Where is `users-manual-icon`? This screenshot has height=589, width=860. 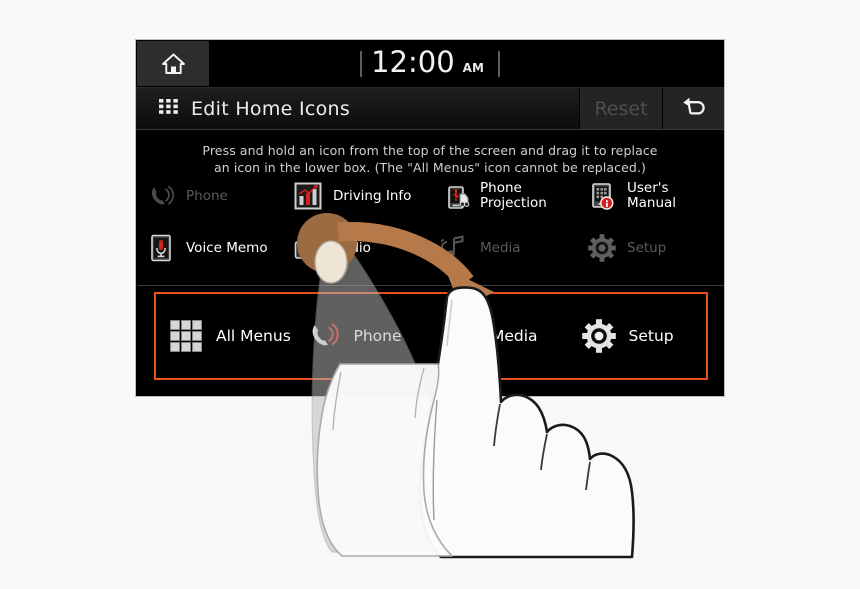 users-manual-icon is located at coordinates (602, 196).